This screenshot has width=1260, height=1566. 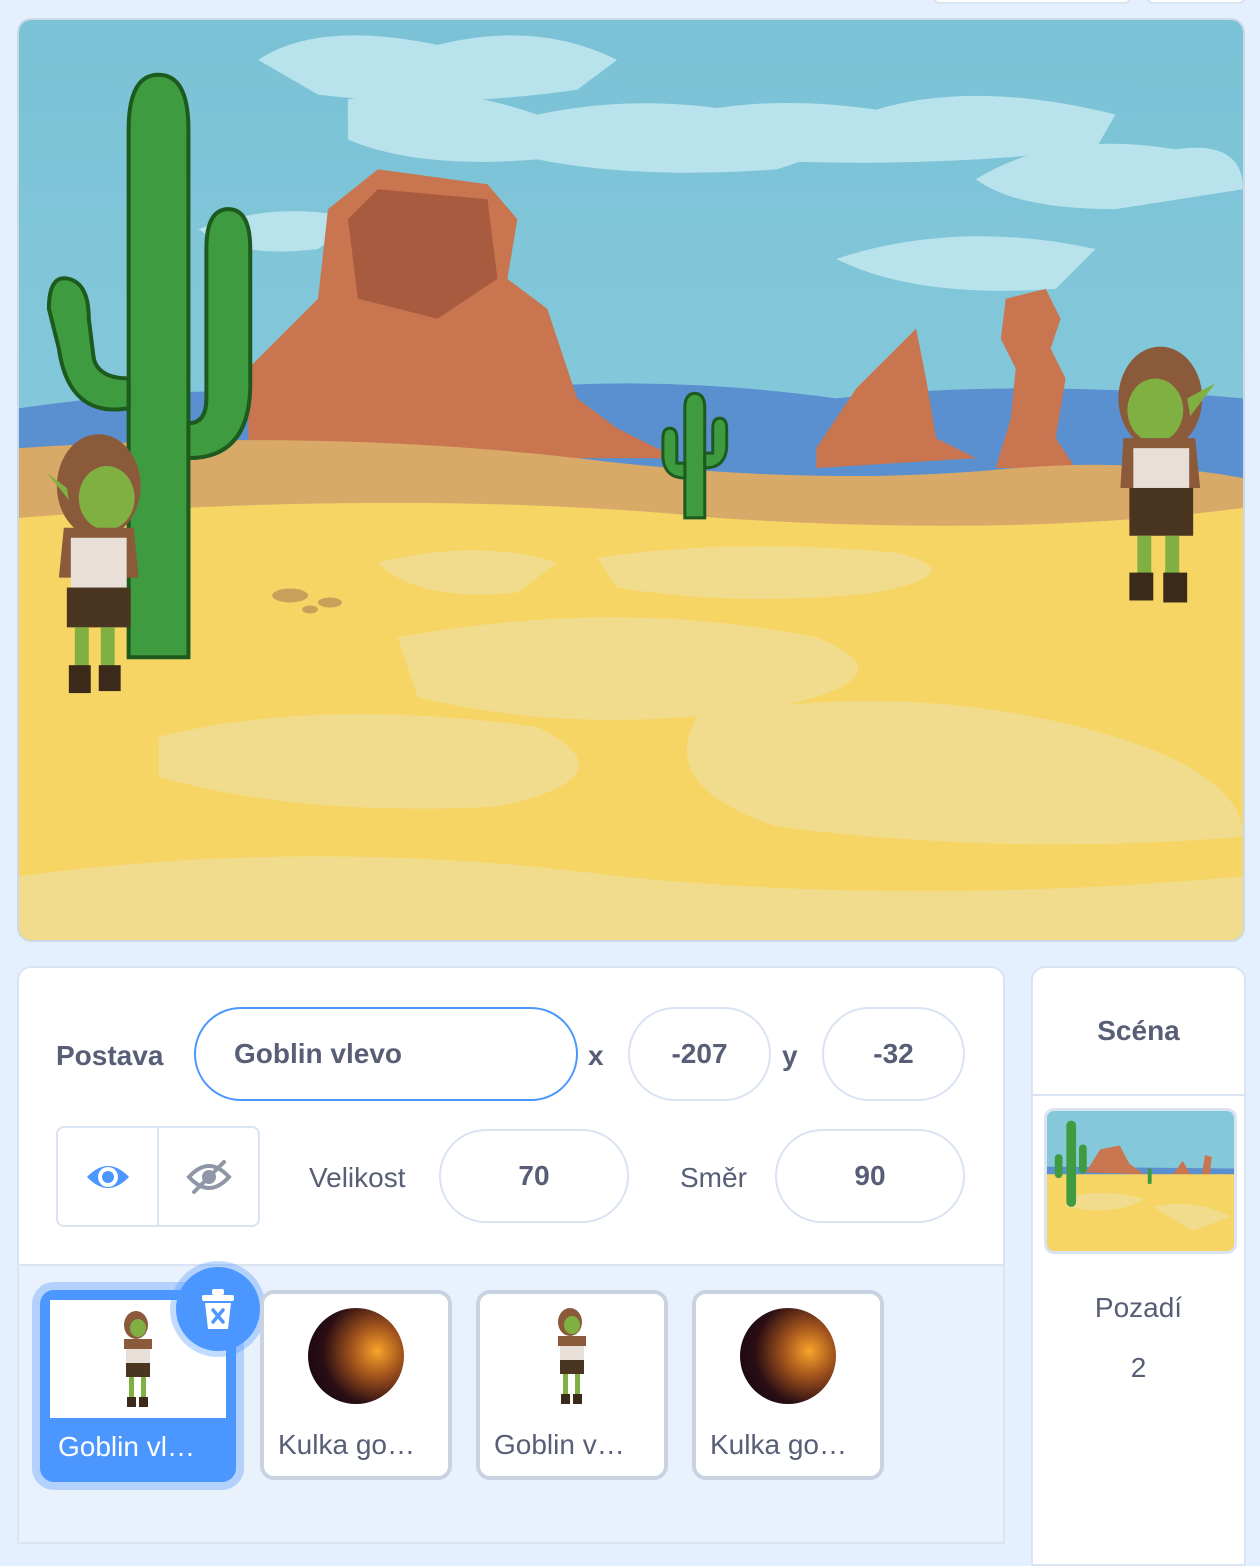 What do you see at coordinates (1138, 1307) in the screenshot?
I see `backdrops-label: Pozadí` at bounding box center [1138, 1307].